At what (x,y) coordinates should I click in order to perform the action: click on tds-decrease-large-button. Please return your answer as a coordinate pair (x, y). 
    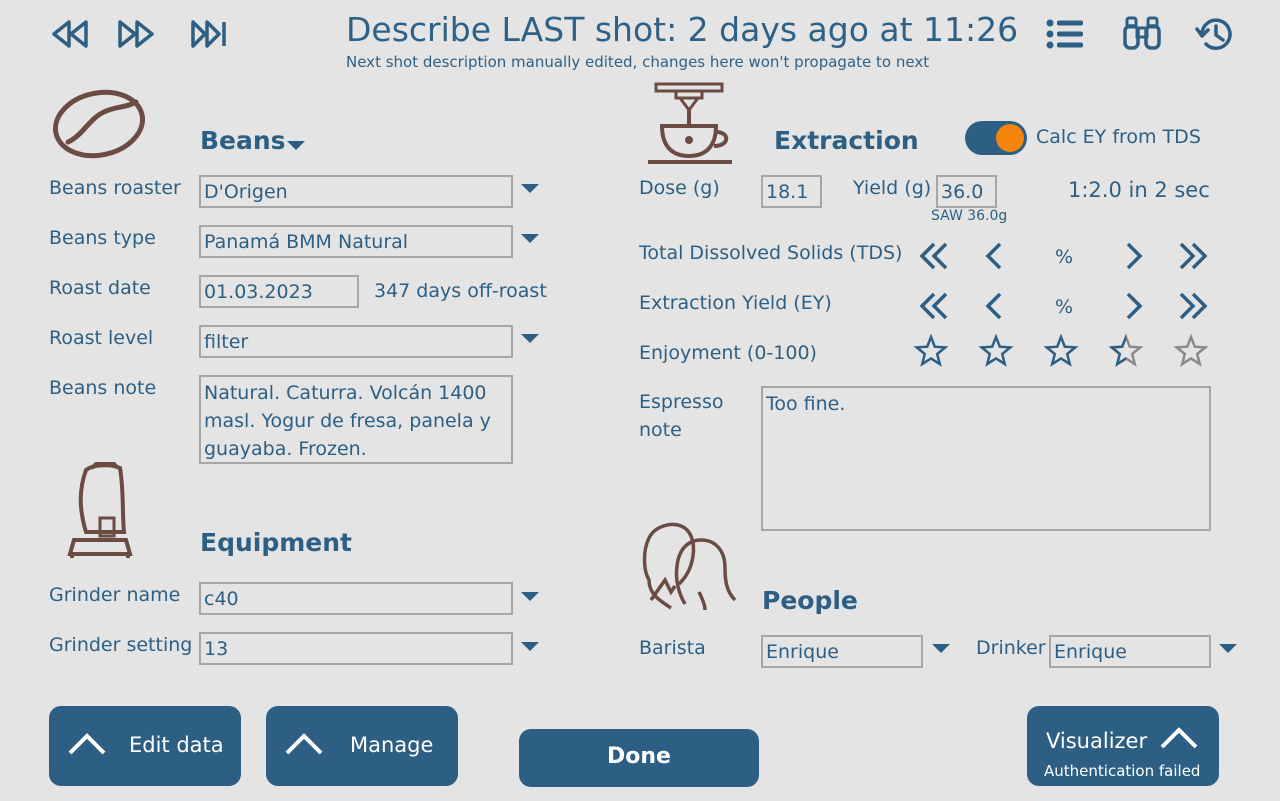
    Looking at the image, I should click on (934, 258).